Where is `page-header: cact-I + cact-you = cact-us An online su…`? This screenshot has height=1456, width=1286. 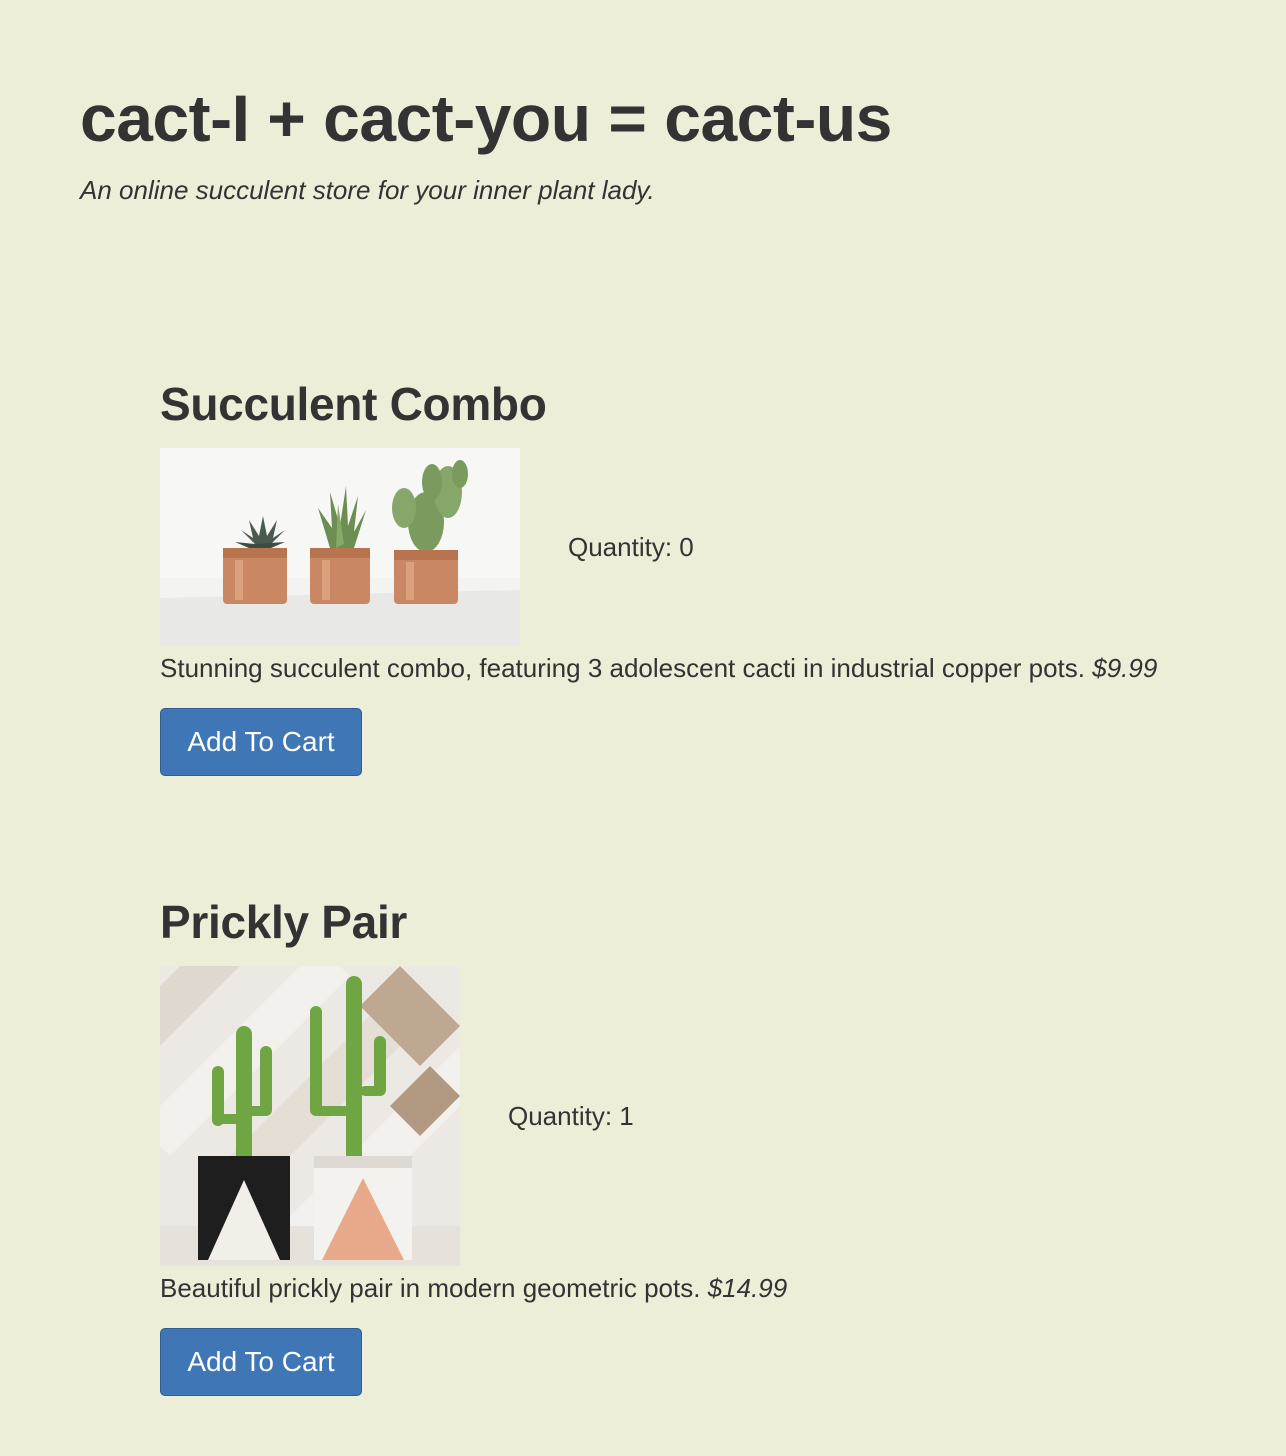
page-header: cact-I + cact-you = cact-us An online su… is located at coordinates (486, 142).